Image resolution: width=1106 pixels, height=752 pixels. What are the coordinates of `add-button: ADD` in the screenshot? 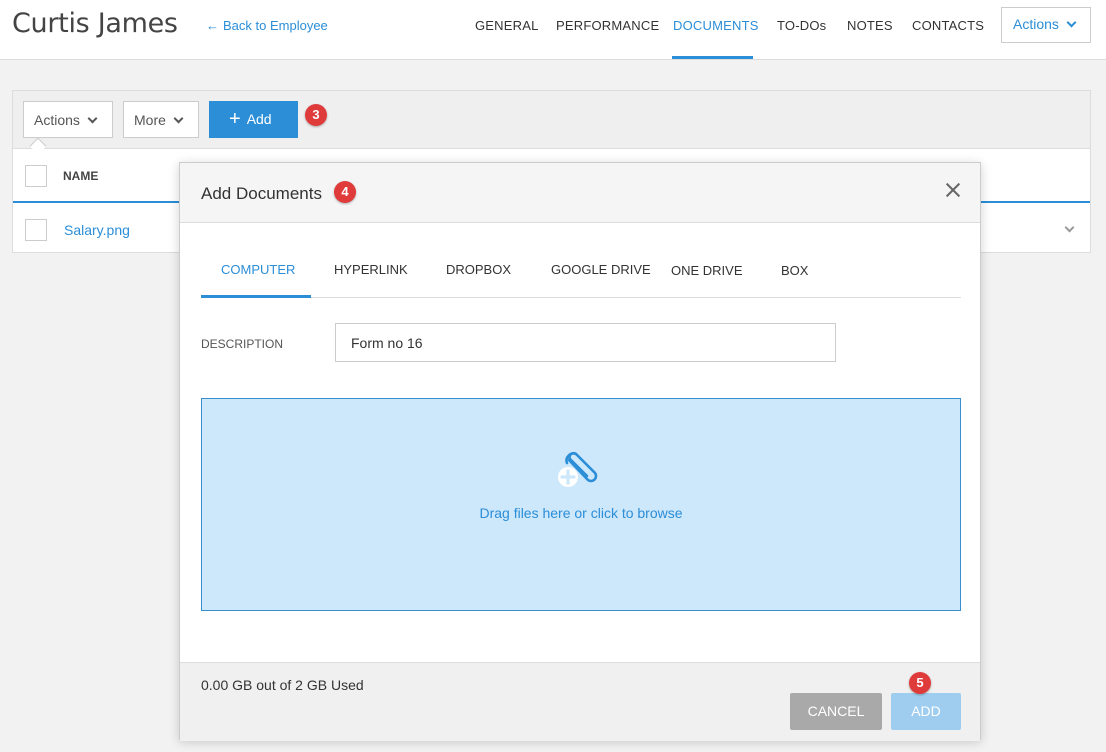 It's located at (926, 711).